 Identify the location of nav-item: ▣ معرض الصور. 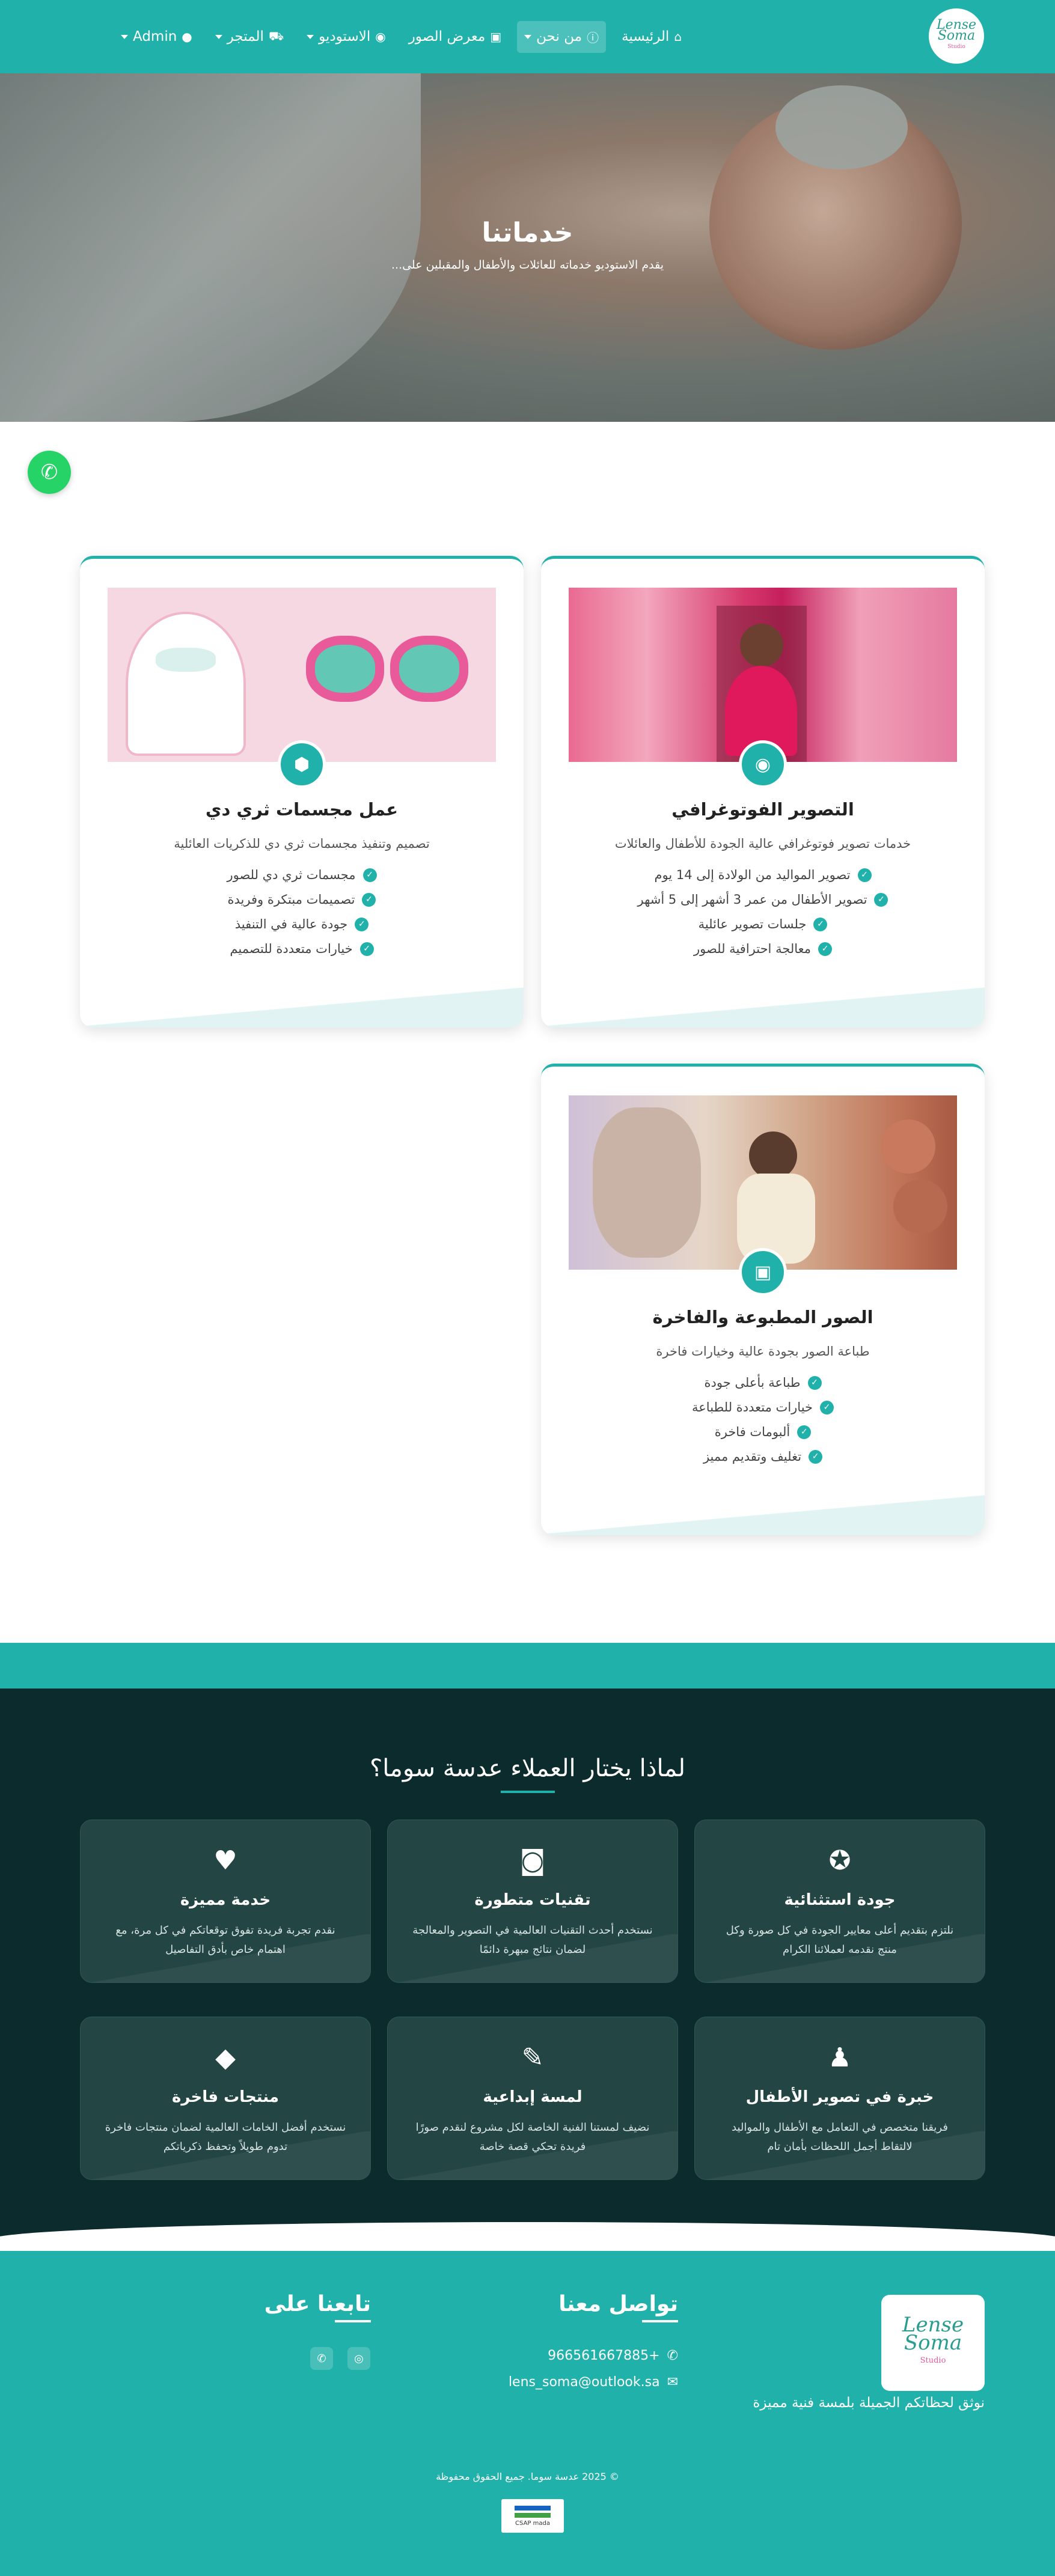
(456, 37).